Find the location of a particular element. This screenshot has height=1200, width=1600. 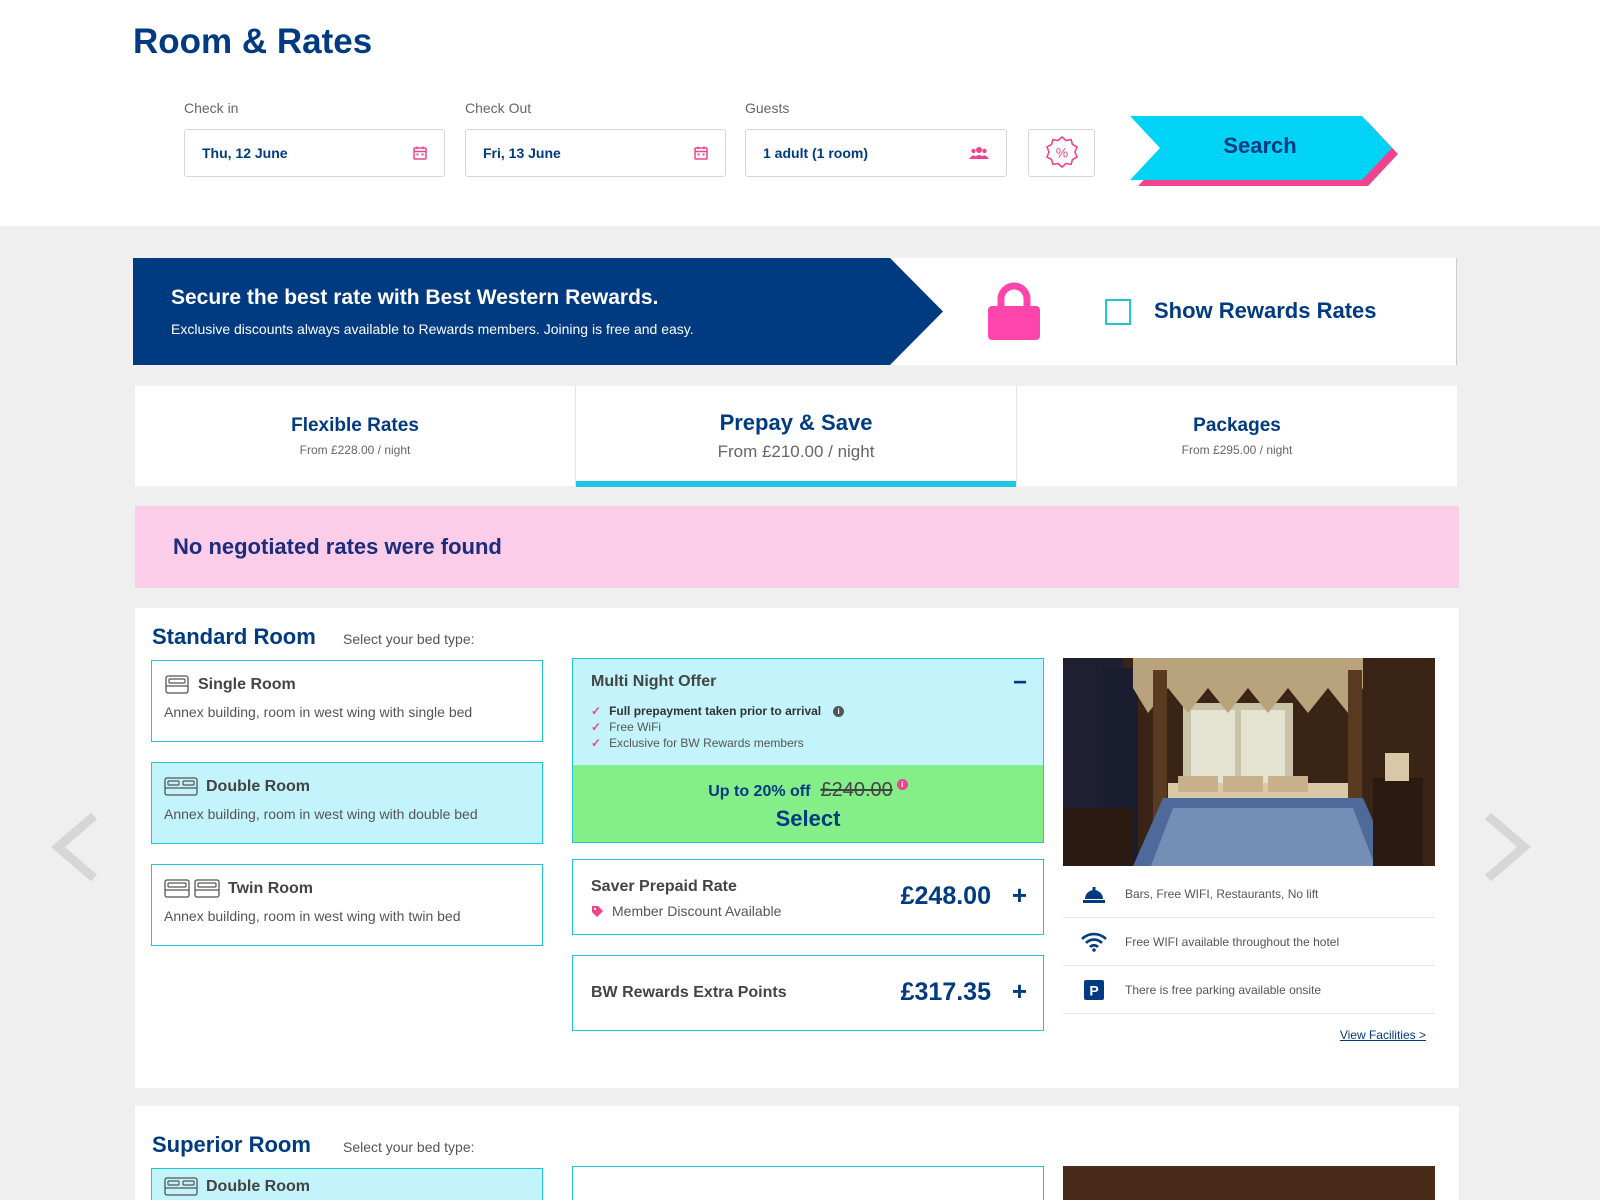

facility-text: Free WIFI available throughout the hotel is located at coordinates (1232, 941).